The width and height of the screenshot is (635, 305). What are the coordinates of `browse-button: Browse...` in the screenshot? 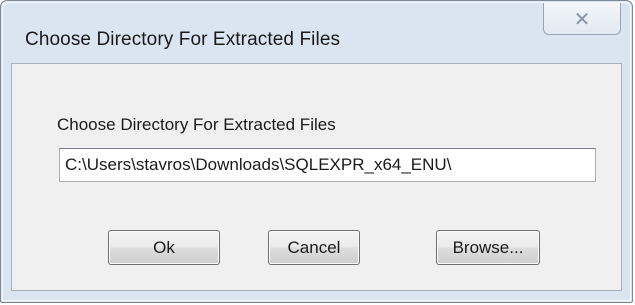 It's located at (488, 247).